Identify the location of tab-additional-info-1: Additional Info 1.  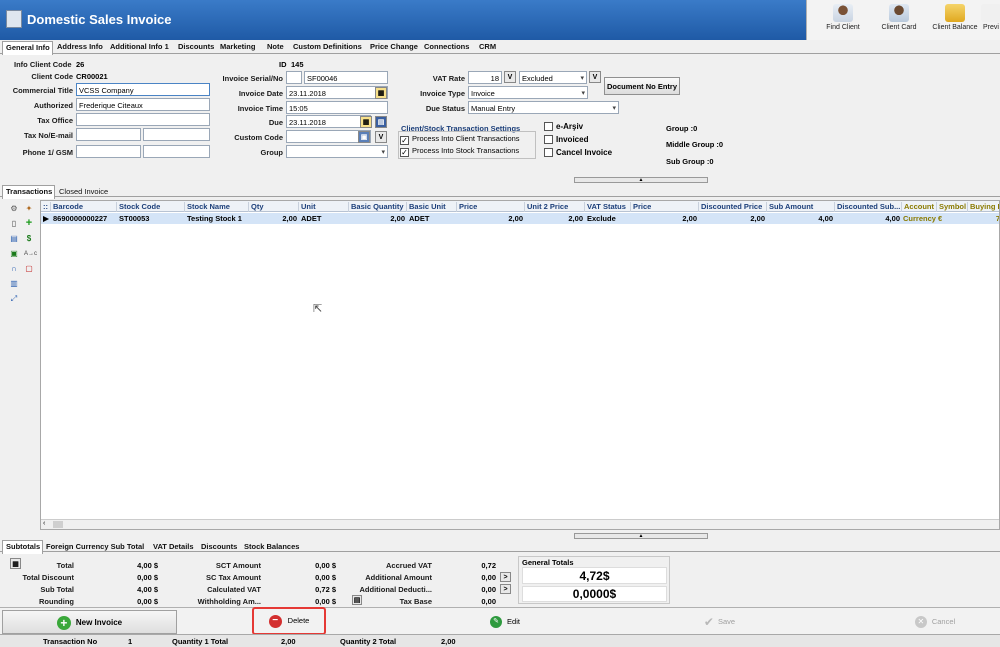
(139, 46).